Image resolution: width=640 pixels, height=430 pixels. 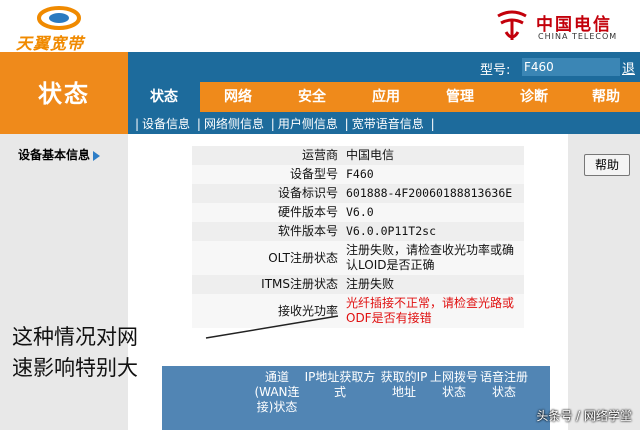 I want to click on table-row: 软件版本号 V6.0.0P11T2sc, so click(x=358, y=231).